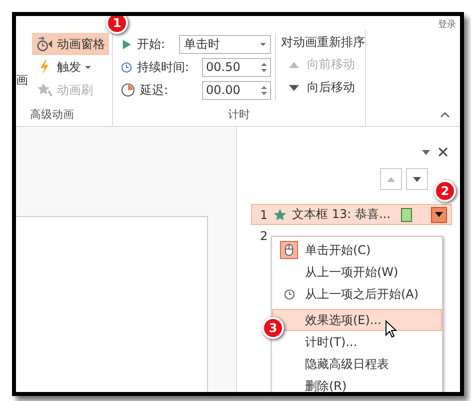  I want to click on ribbon-button: 触发, so click(63, 67).